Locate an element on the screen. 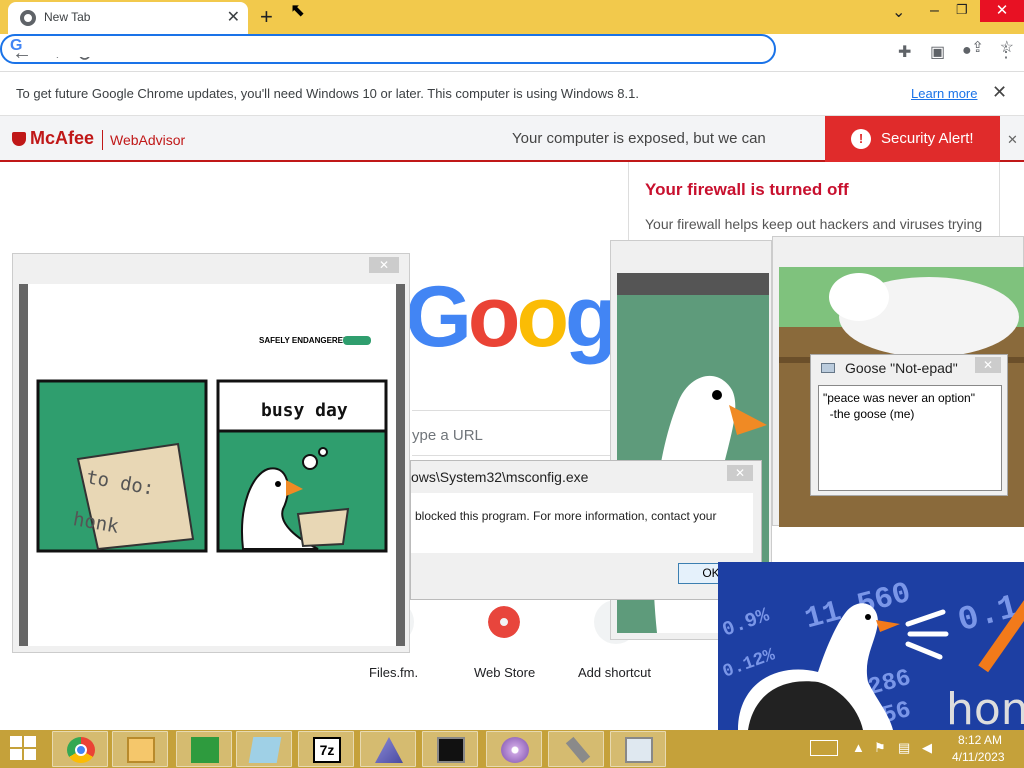  security-alert-label: Security Alert! is located at coordinates (927, 138).